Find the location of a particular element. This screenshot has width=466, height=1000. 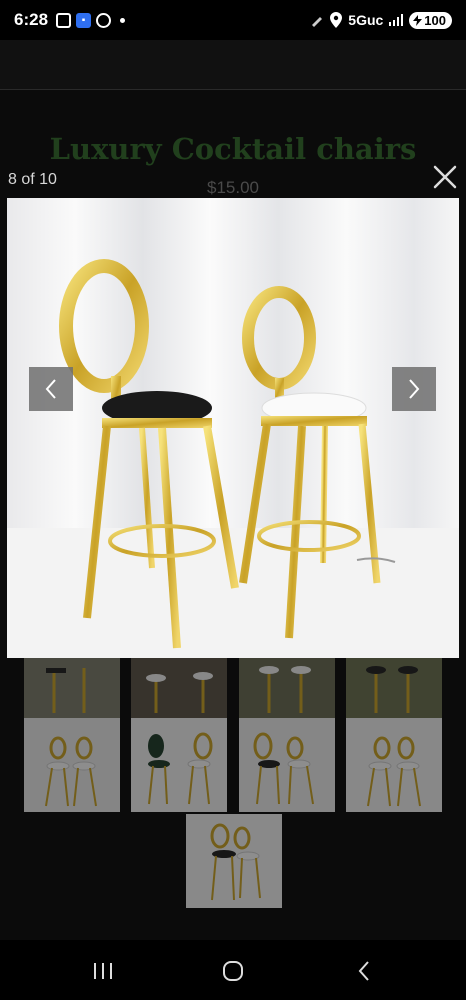

chevron-left-icon is located at coordinates (50, 389).